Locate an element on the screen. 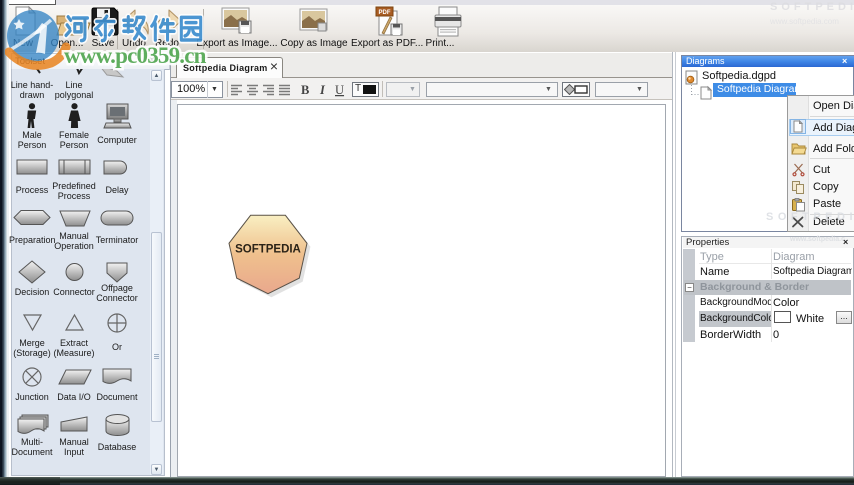 The height and width of the screenshot is (485, 854). svg-text: U is located at coordinates (339, 90).